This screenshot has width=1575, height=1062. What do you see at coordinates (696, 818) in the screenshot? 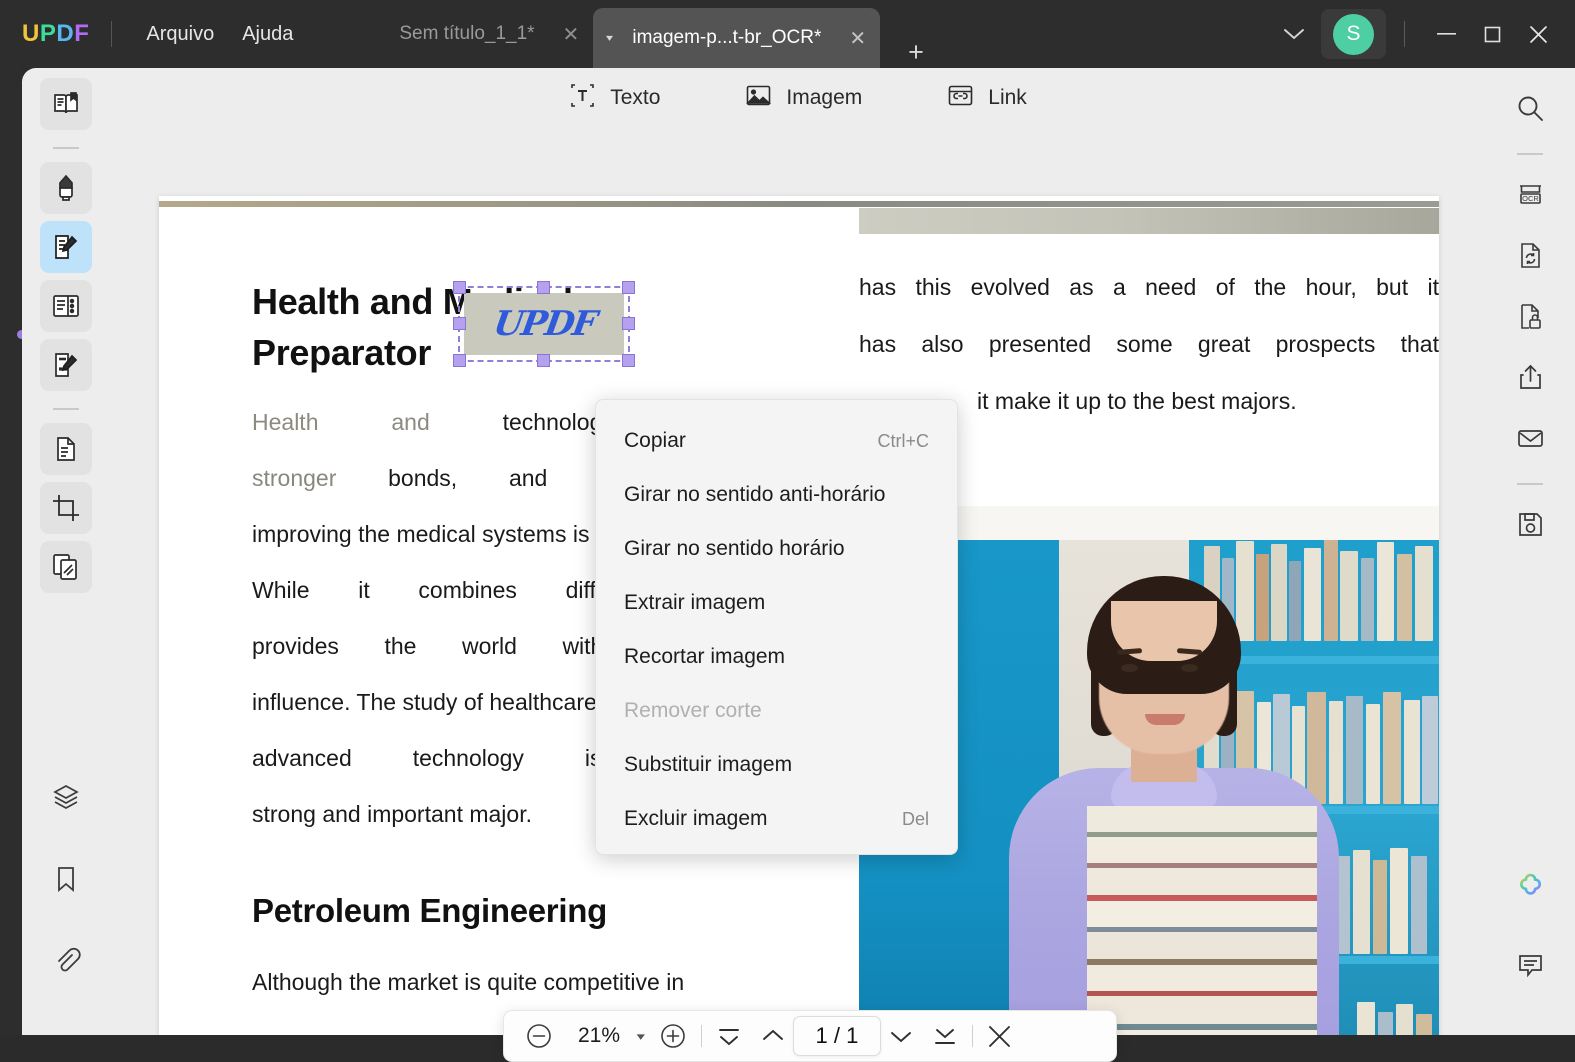
I see `context-menu-label: Excluir imagem` at bounding box center [696, 818].